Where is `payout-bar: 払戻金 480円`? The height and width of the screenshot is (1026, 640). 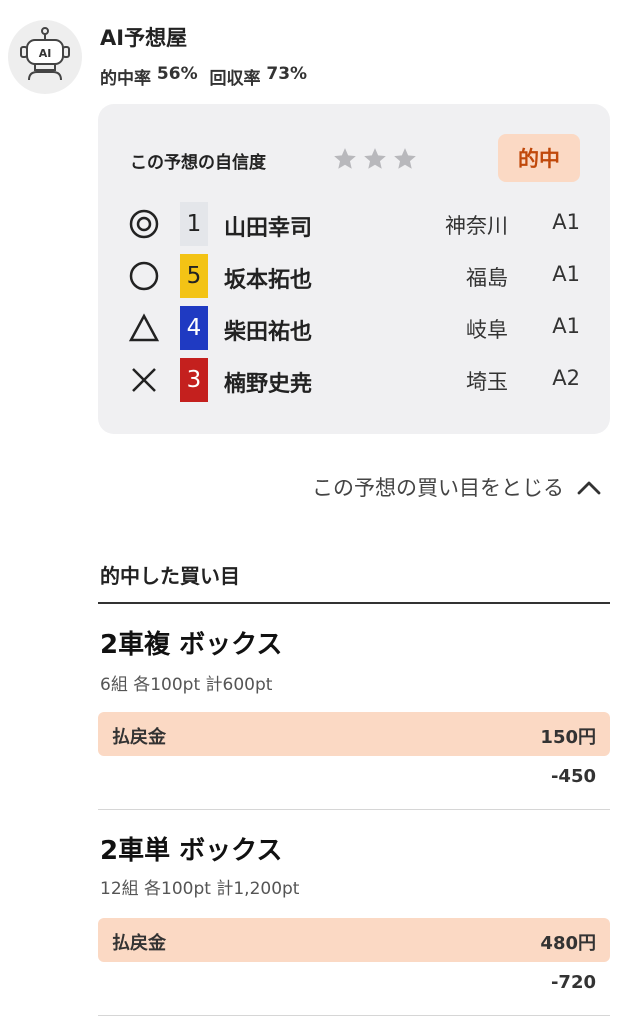 payout-bar: 払戻金 480円 is located at coordinates (354, 940).